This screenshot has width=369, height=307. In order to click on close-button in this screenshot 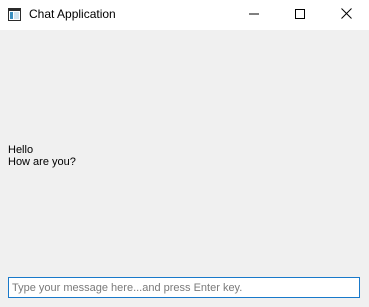, I will do `click(346, 15)`.